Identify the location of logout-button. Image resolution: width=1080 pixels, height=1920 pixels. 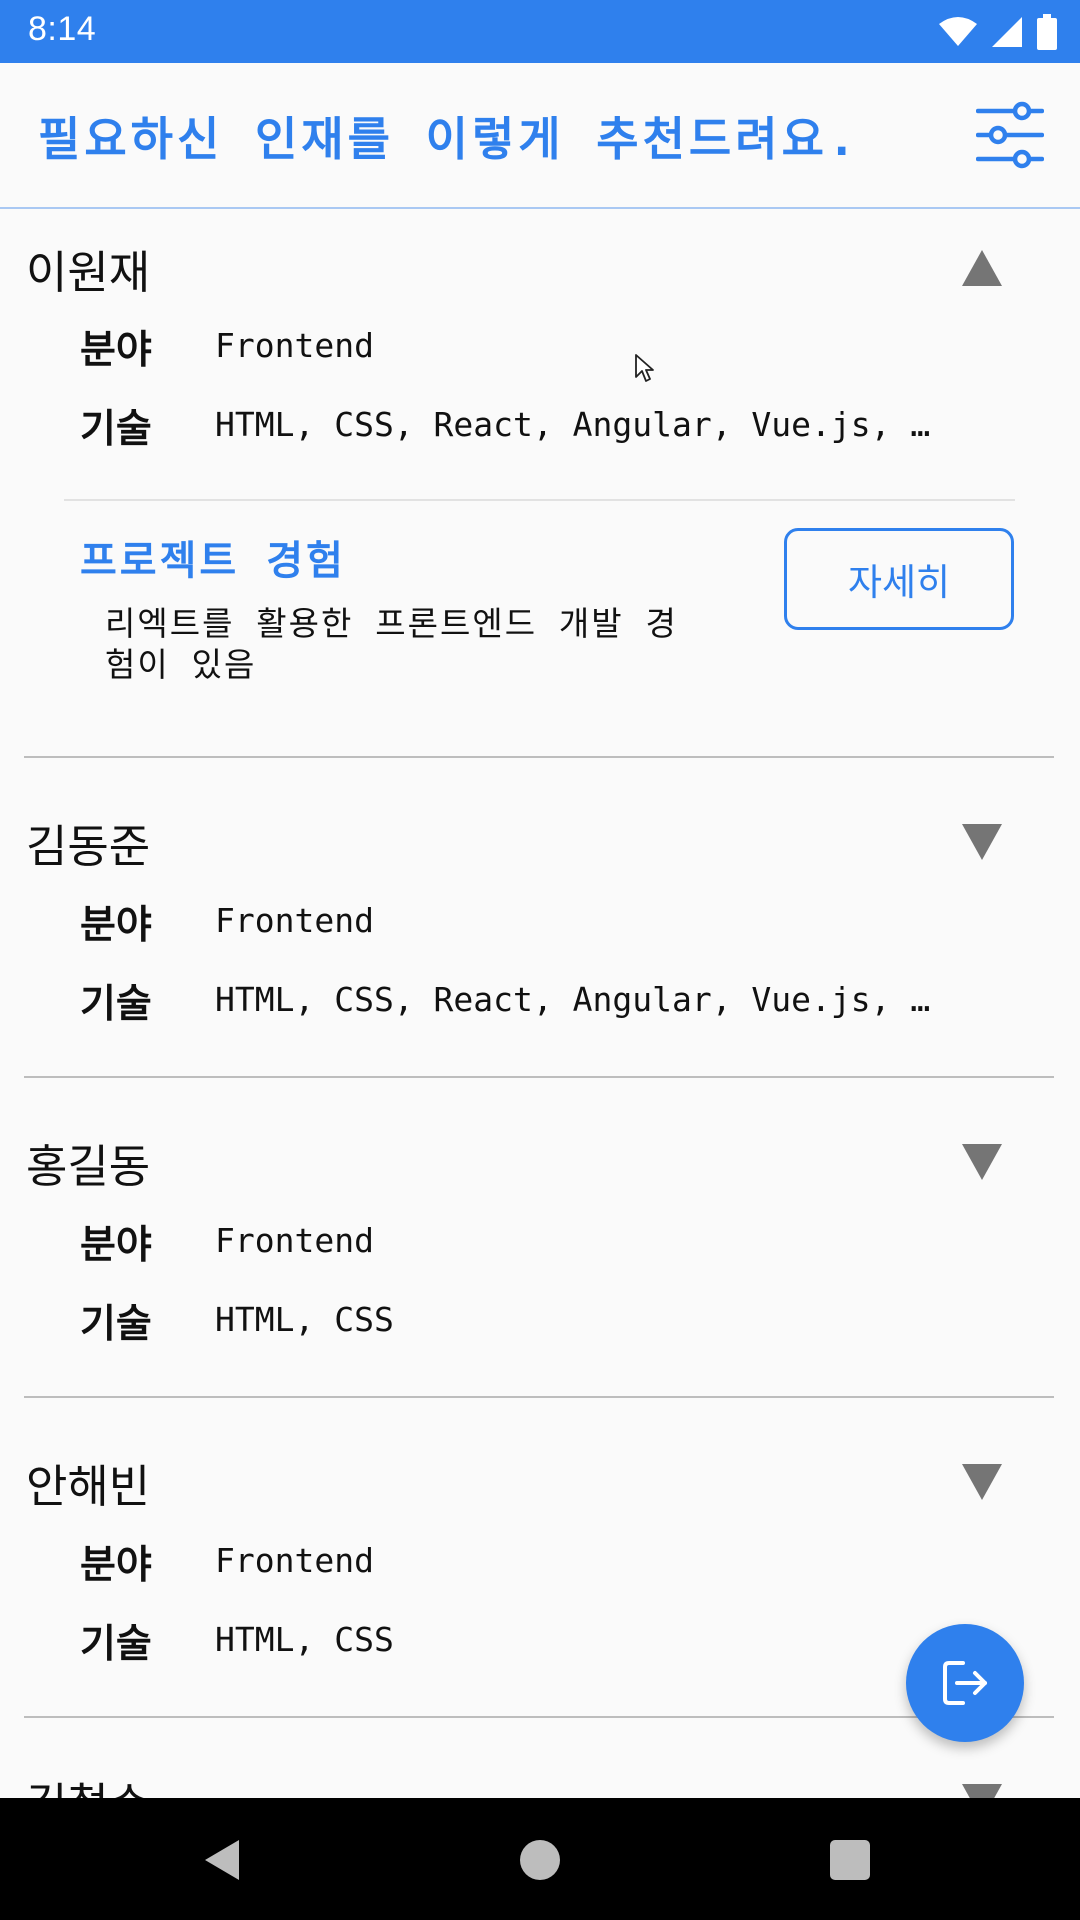
(965, 1683).